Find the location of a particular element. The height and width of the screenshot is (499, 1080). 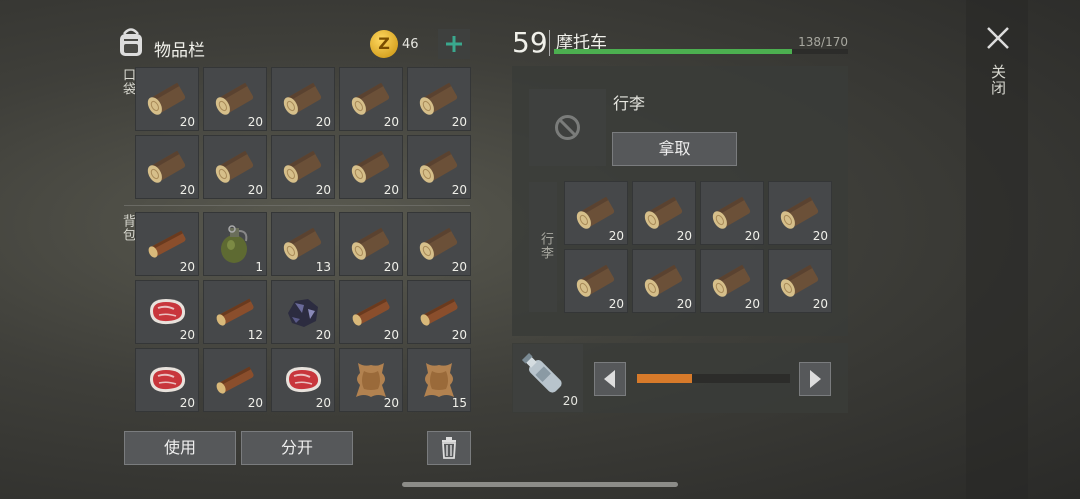

decrease-button is located at coordinates (610, 379).